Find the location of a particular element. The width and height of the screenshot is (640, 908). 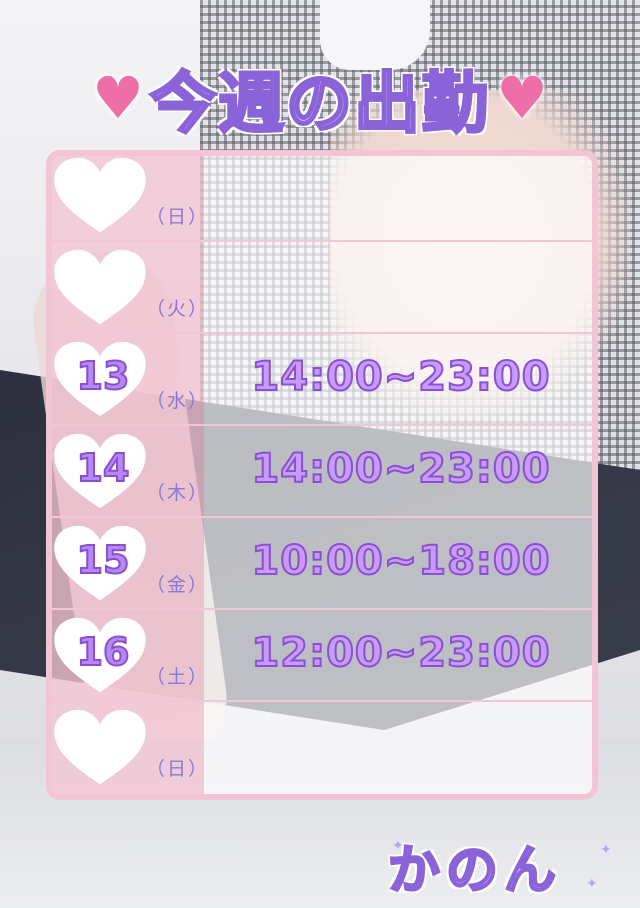

girl-name: かのん is located at coordinates (475, 871).